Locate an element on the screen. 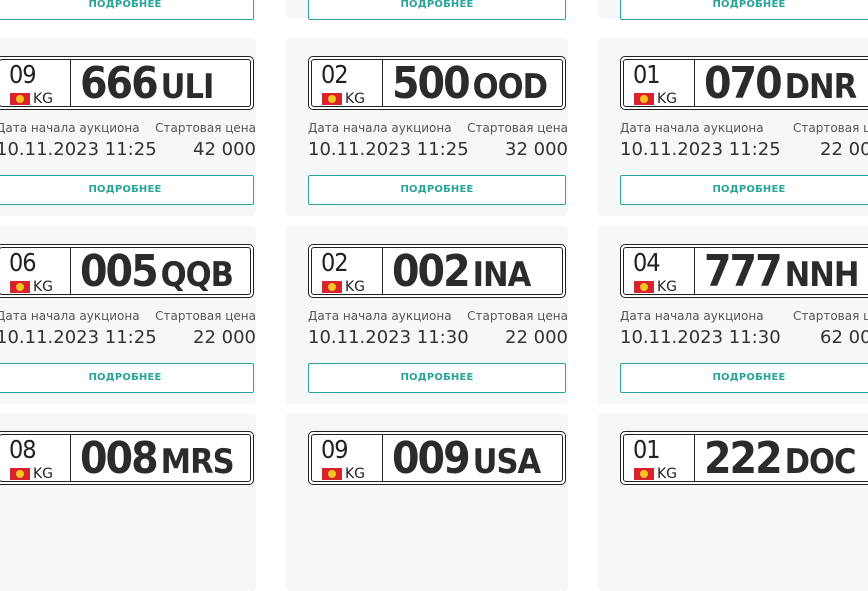 The height and width of the screenshot is (591, 868). plate-digits: 008 is located at coordinates (119, 458).